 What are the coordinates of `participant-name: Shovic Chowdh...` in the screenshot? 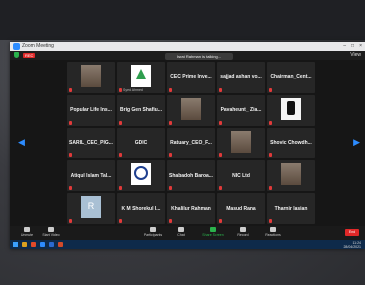 It's located at (291, 142).